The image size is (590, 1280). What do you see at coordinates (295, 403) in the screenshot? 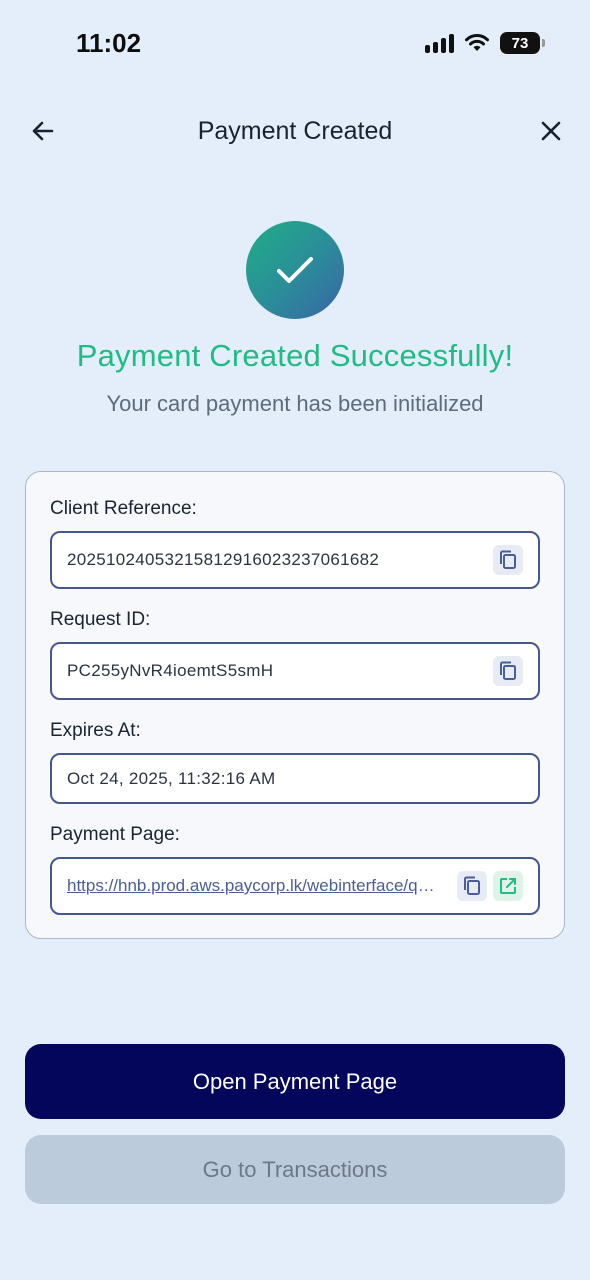
I see `success-subtitle: Your card payment has been initialized` at bounding box center [295, 403].